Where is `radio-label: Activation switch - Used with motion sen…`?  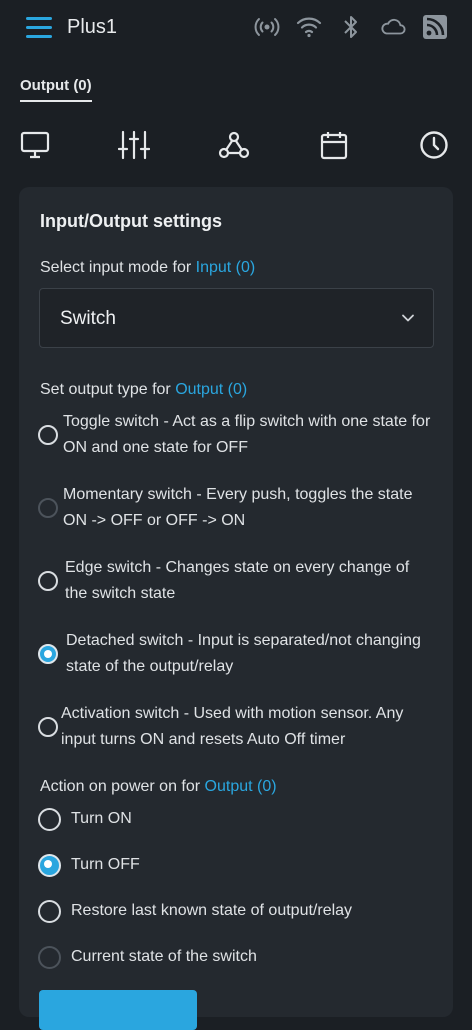 radio-label: Activation switch - Used with motion sen… is located at coordinates (232, 726).